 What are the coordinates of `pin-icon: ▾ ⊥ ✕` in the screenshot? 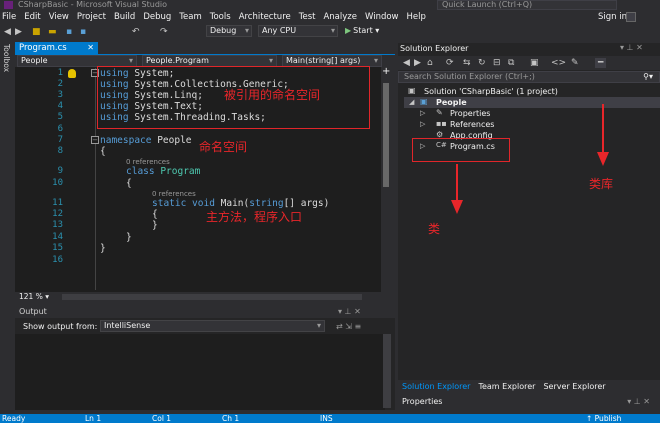 It's located at (349, 311).